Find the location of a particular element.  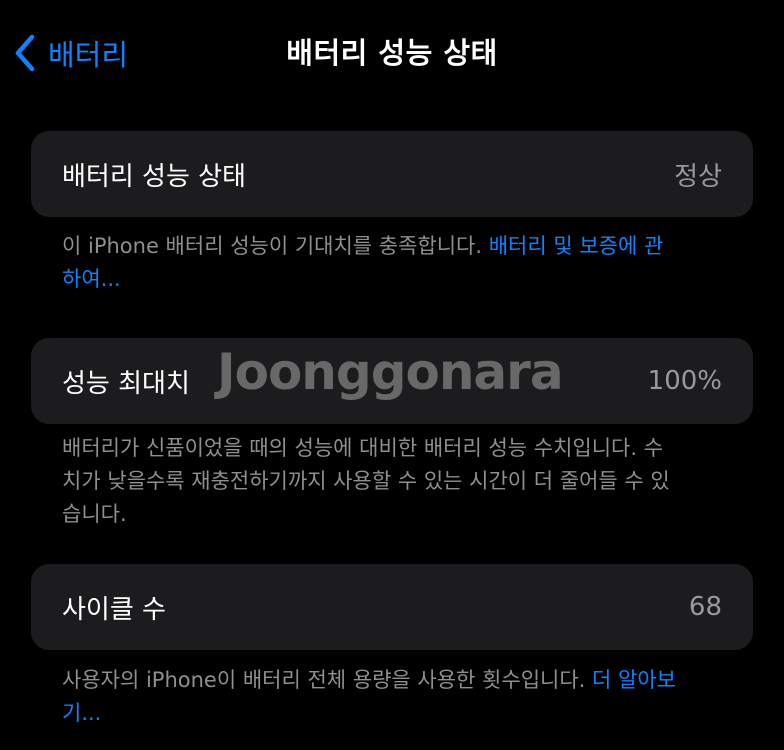

navigation-bar: 배터리 배터리 성능 상태 is located at coordinates (392, 50).